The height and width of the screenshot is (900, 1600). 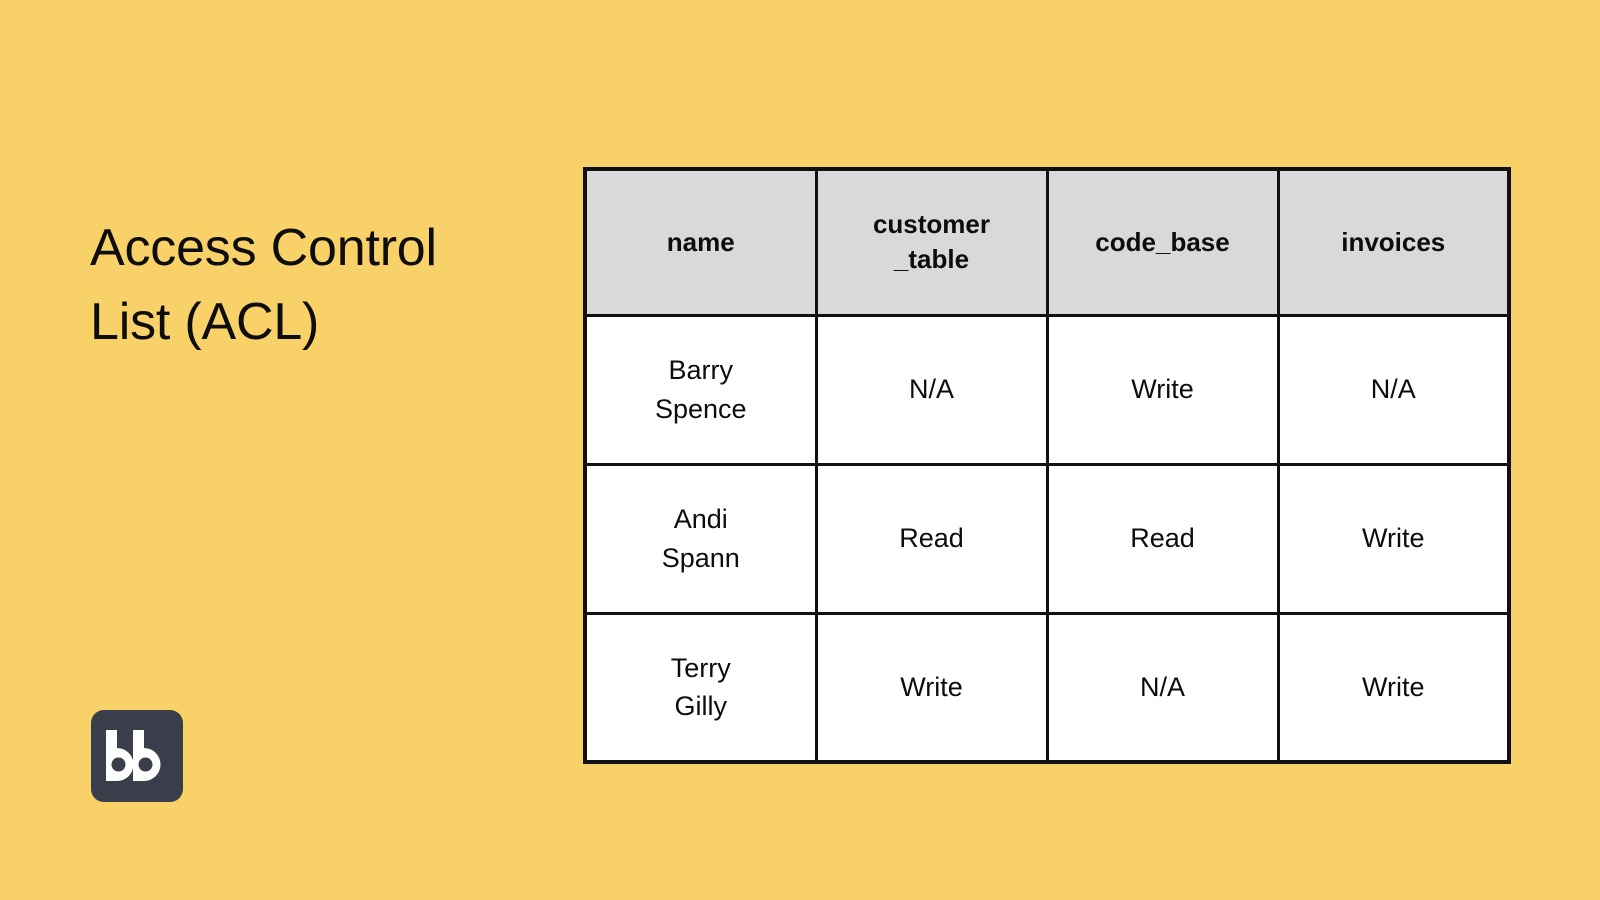 I want to click on column-header-customer-table: customer _table, so click(x=931, y=242).